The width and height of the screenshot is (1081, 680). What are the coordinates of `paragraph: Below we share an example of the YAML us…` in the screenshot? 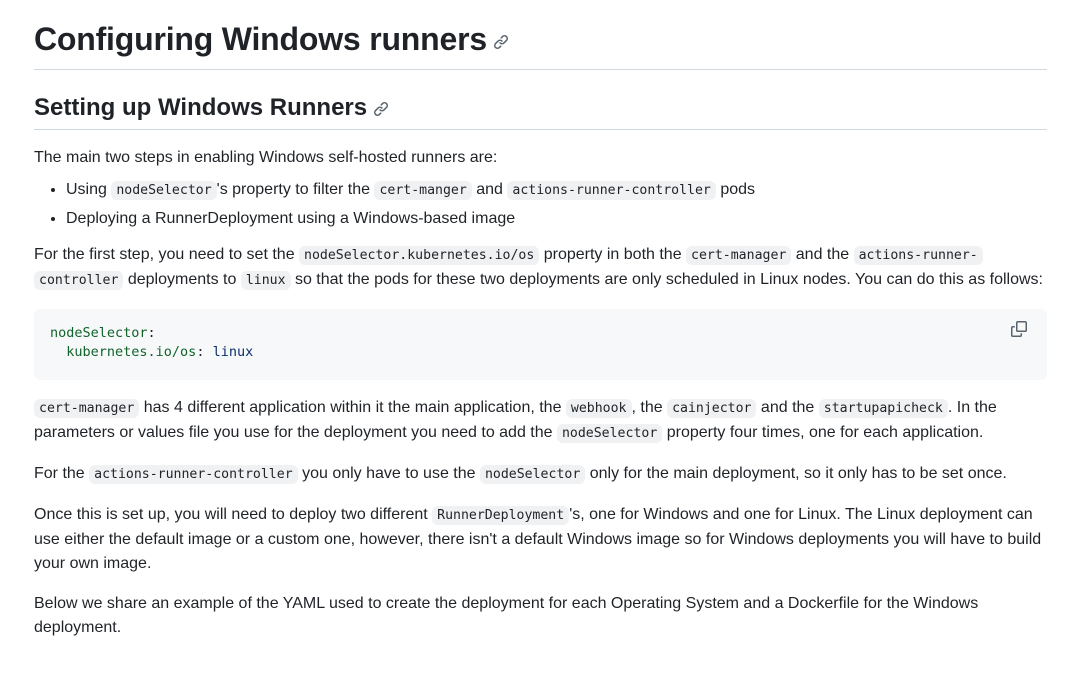 It's located at (506, 615).